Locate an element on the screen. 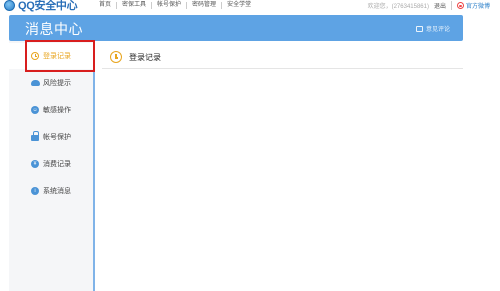  sidebar: 登录记录 风险提示 ☺ 敏感操作 帐号保护 ¥ 消费记录 i 系统消息 is located at coordinates (52, 166).